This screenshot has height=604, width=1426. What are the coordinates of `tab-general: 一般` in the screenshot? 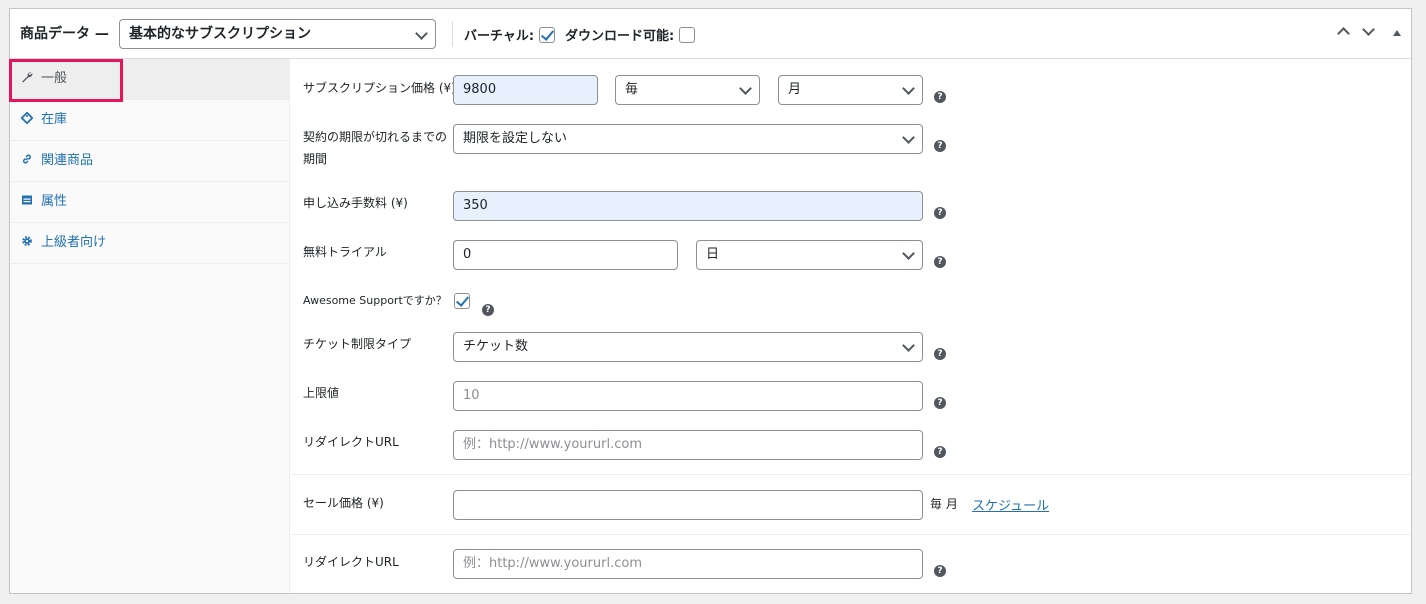 It's located at (149, 79).